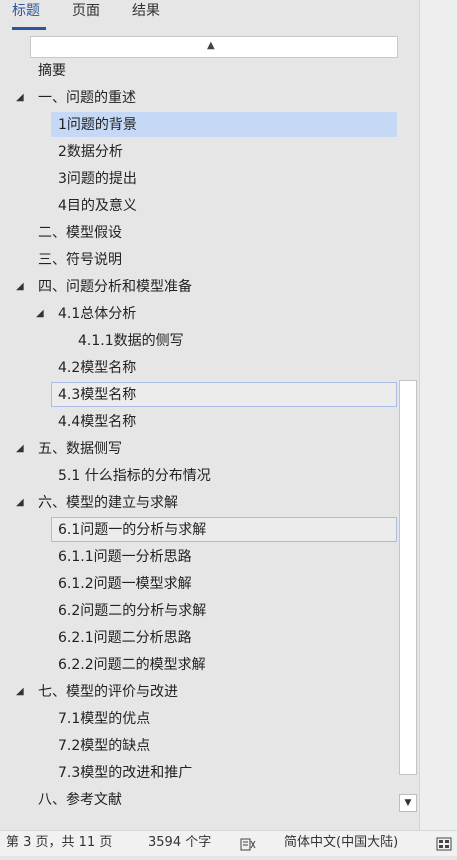 This screenshot has height=860, width=457. I want to click on tree-item-label: 6.2.1问题二分析思路, so click(125, 638).